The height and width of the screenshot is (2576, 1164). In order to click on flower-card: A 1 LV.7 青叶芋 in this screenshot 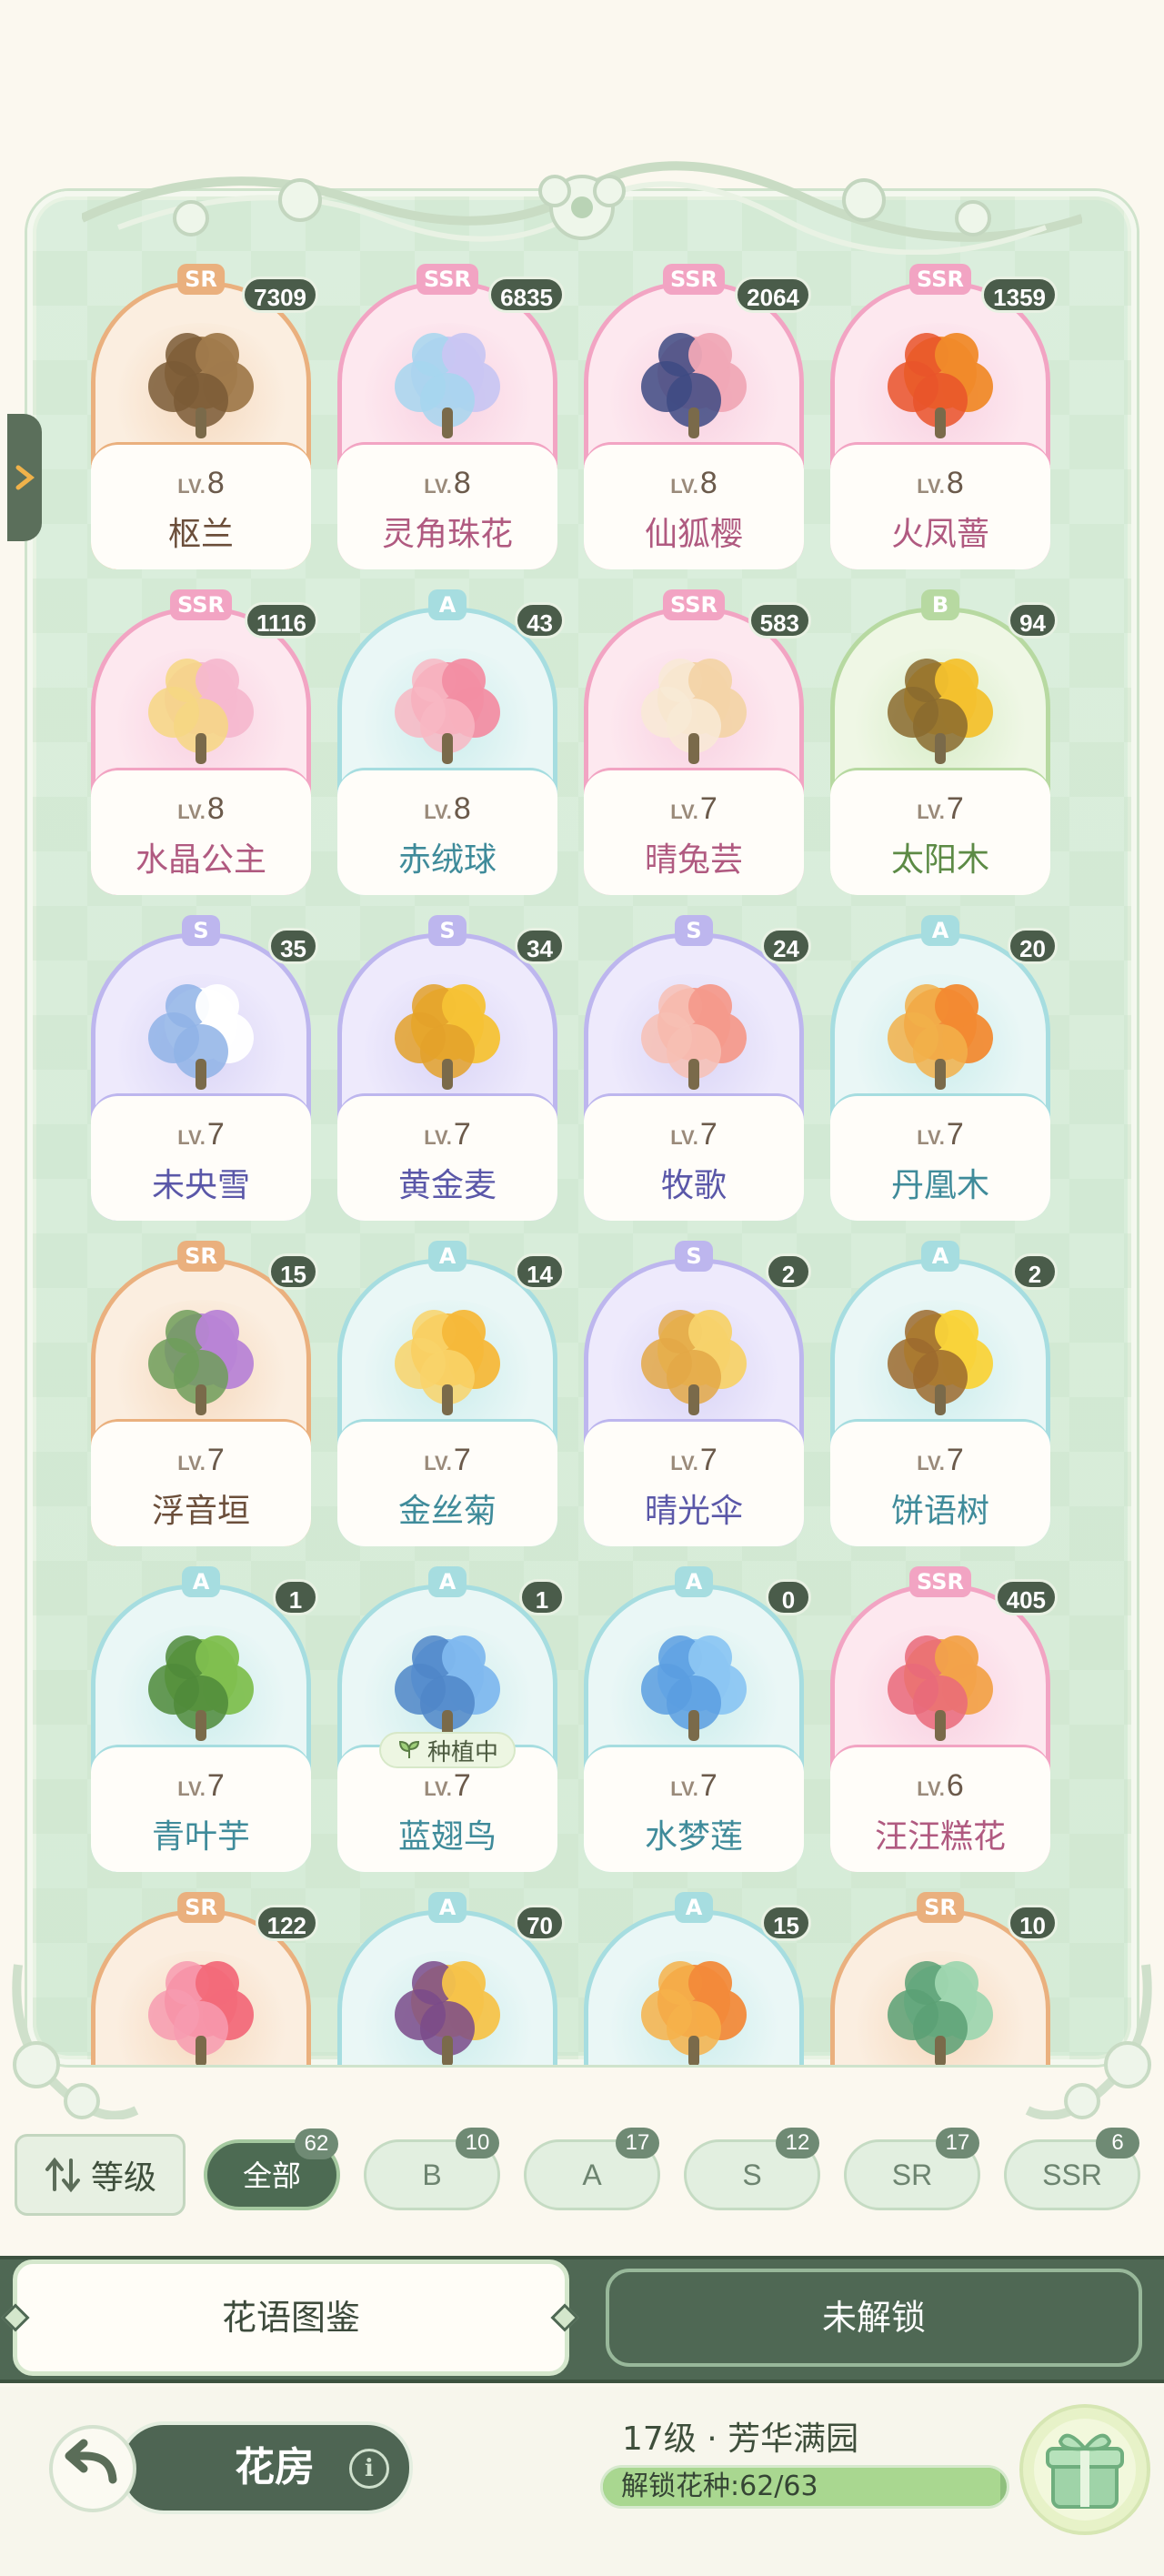, I will do `click(202, 1721)`.